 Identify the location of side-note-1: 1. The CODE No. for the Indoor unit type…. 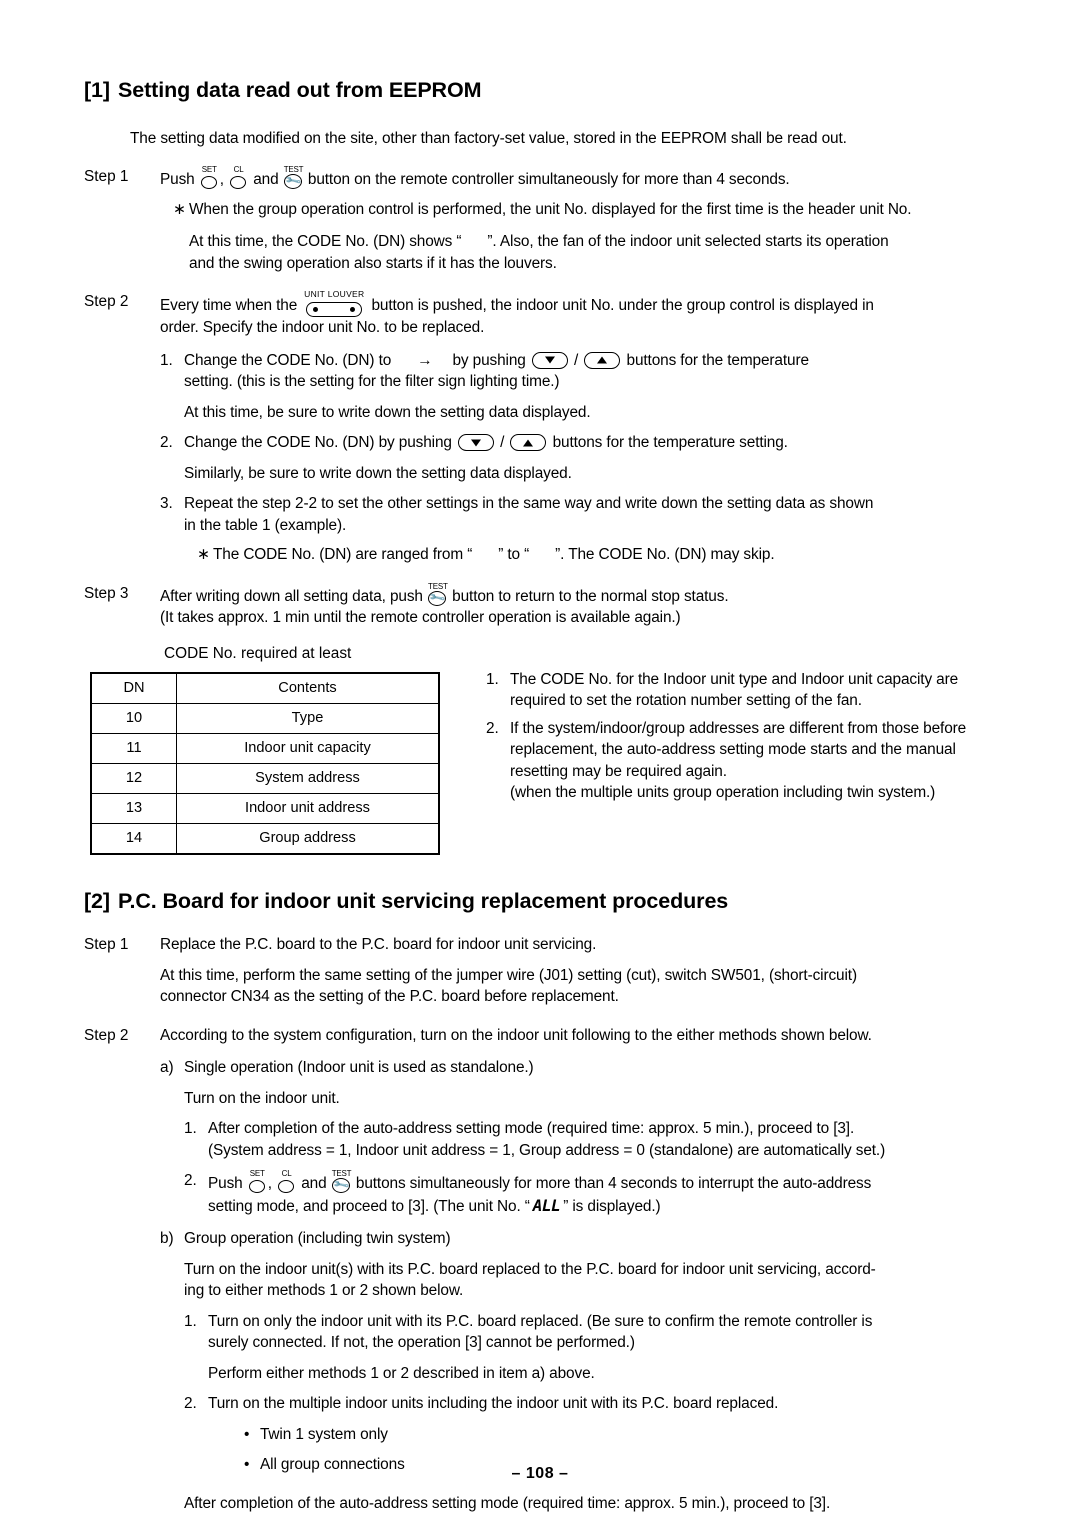
(741, 690).